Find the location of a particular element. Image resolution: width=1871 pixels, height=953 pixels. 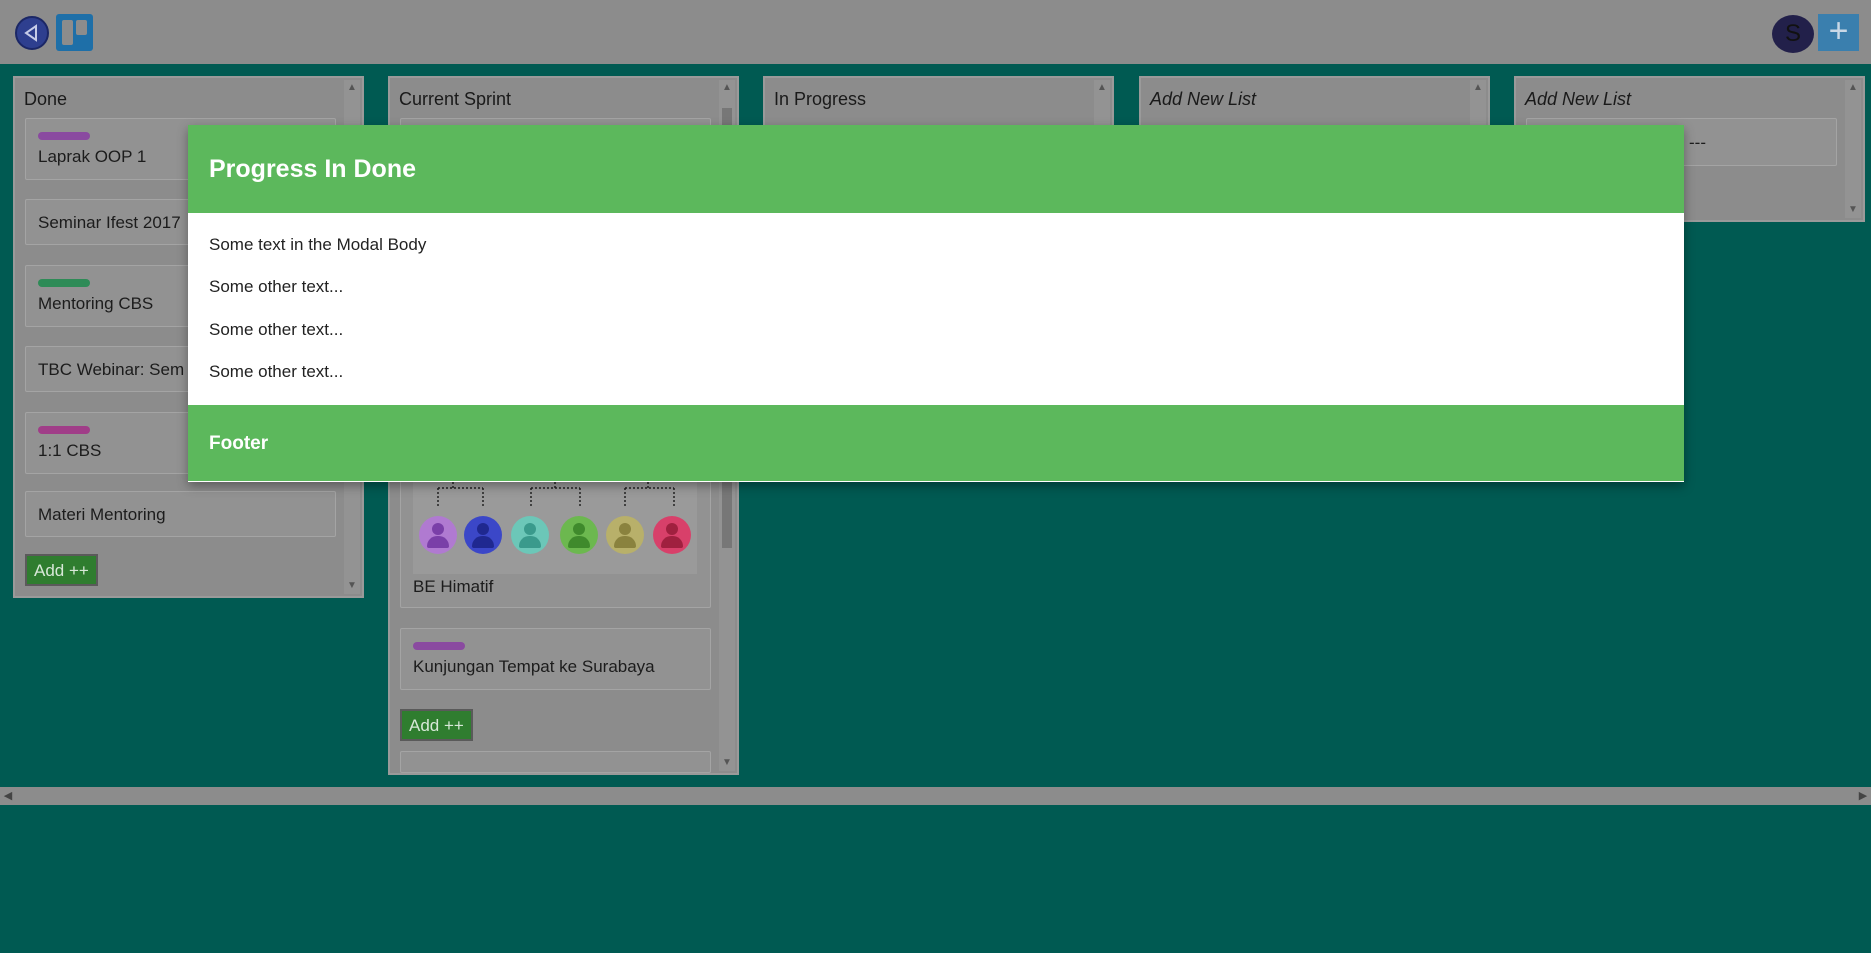

scroll-left-icon: ◀ is located at coordinates (8, 796).